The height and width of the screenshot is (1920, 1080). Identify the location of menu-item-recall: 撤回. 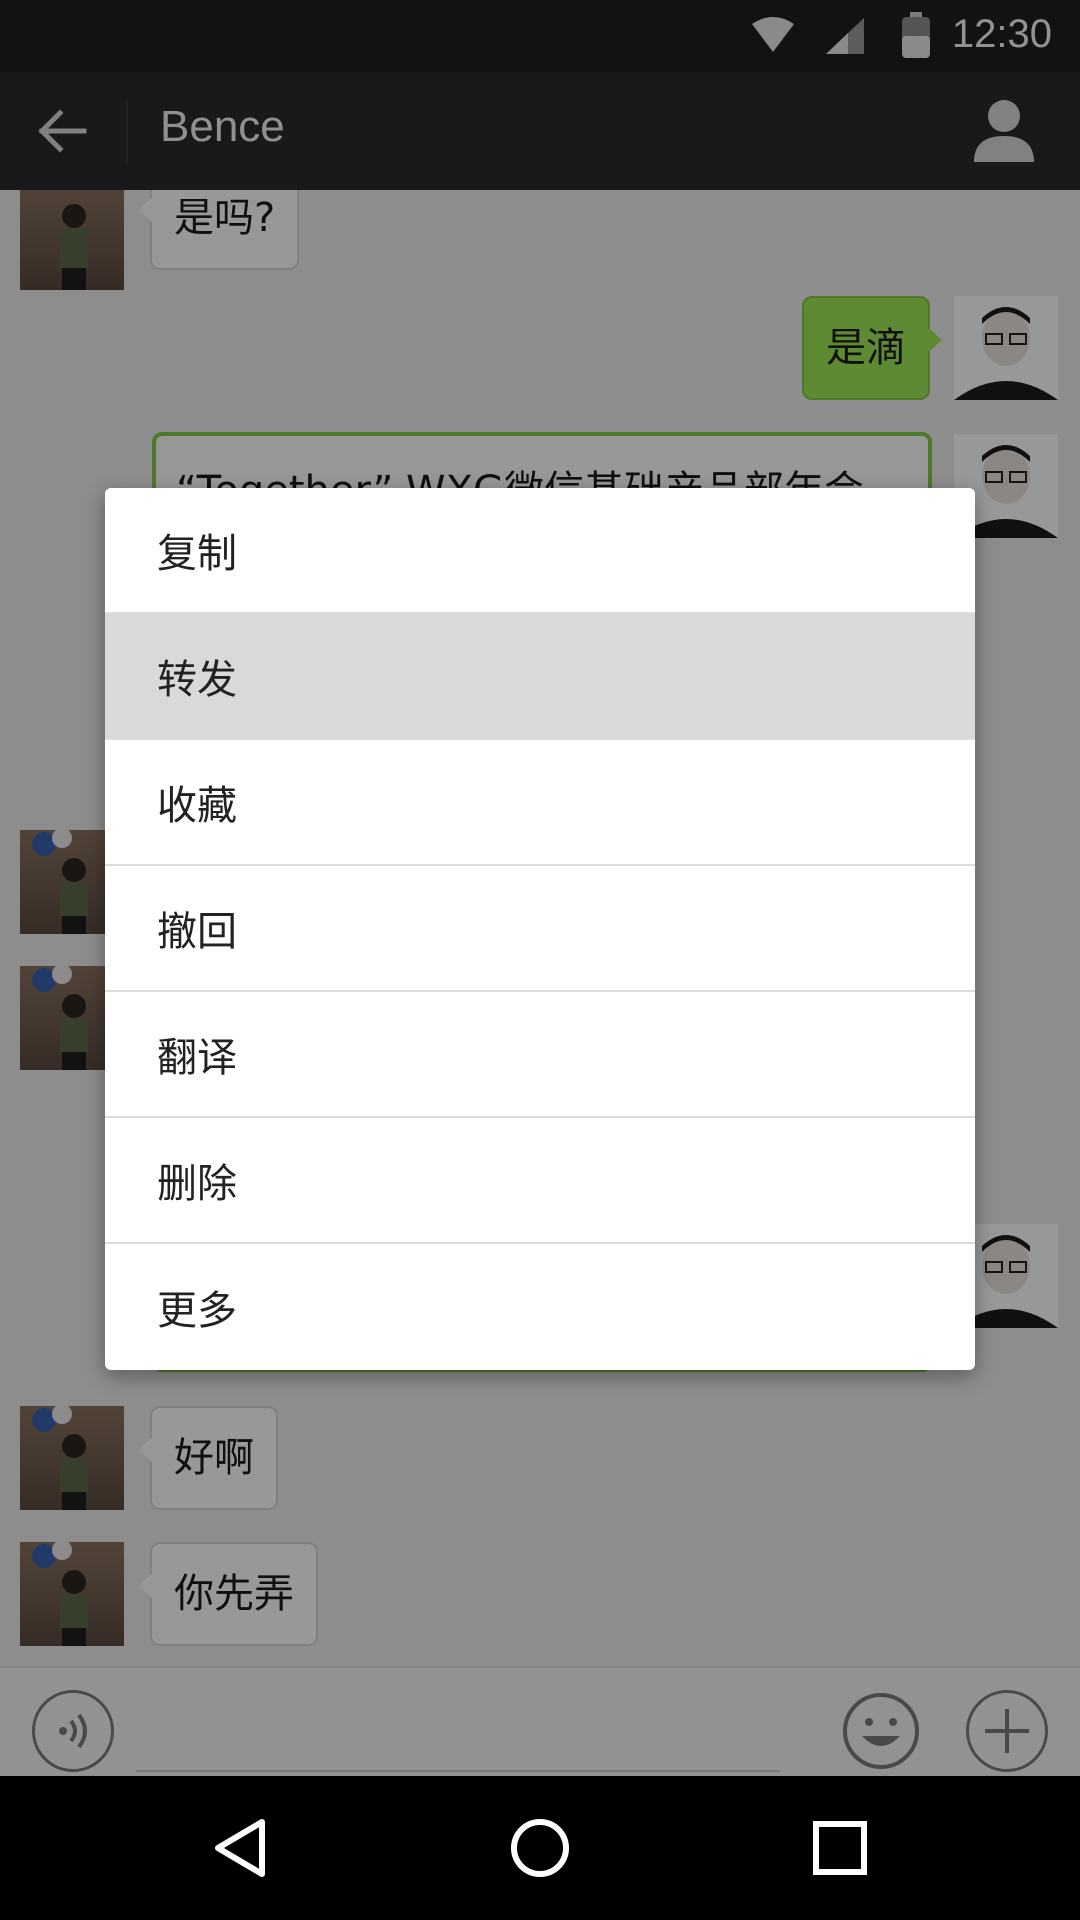
(540, 929).